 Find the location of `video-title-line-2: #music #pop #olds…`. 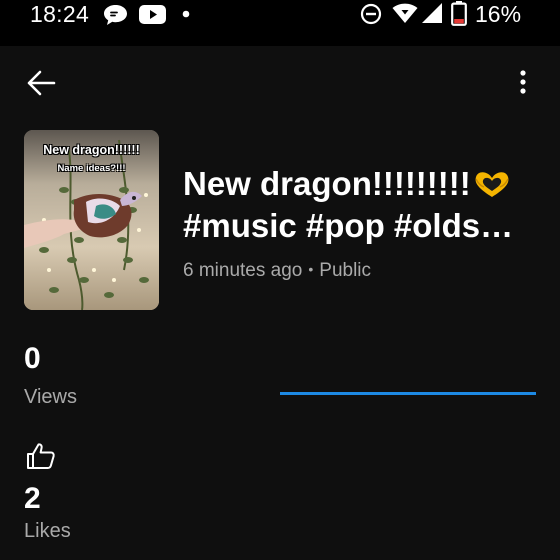

video-title-line-2: #music #pop #olds… is located at coordinates (348, 225).